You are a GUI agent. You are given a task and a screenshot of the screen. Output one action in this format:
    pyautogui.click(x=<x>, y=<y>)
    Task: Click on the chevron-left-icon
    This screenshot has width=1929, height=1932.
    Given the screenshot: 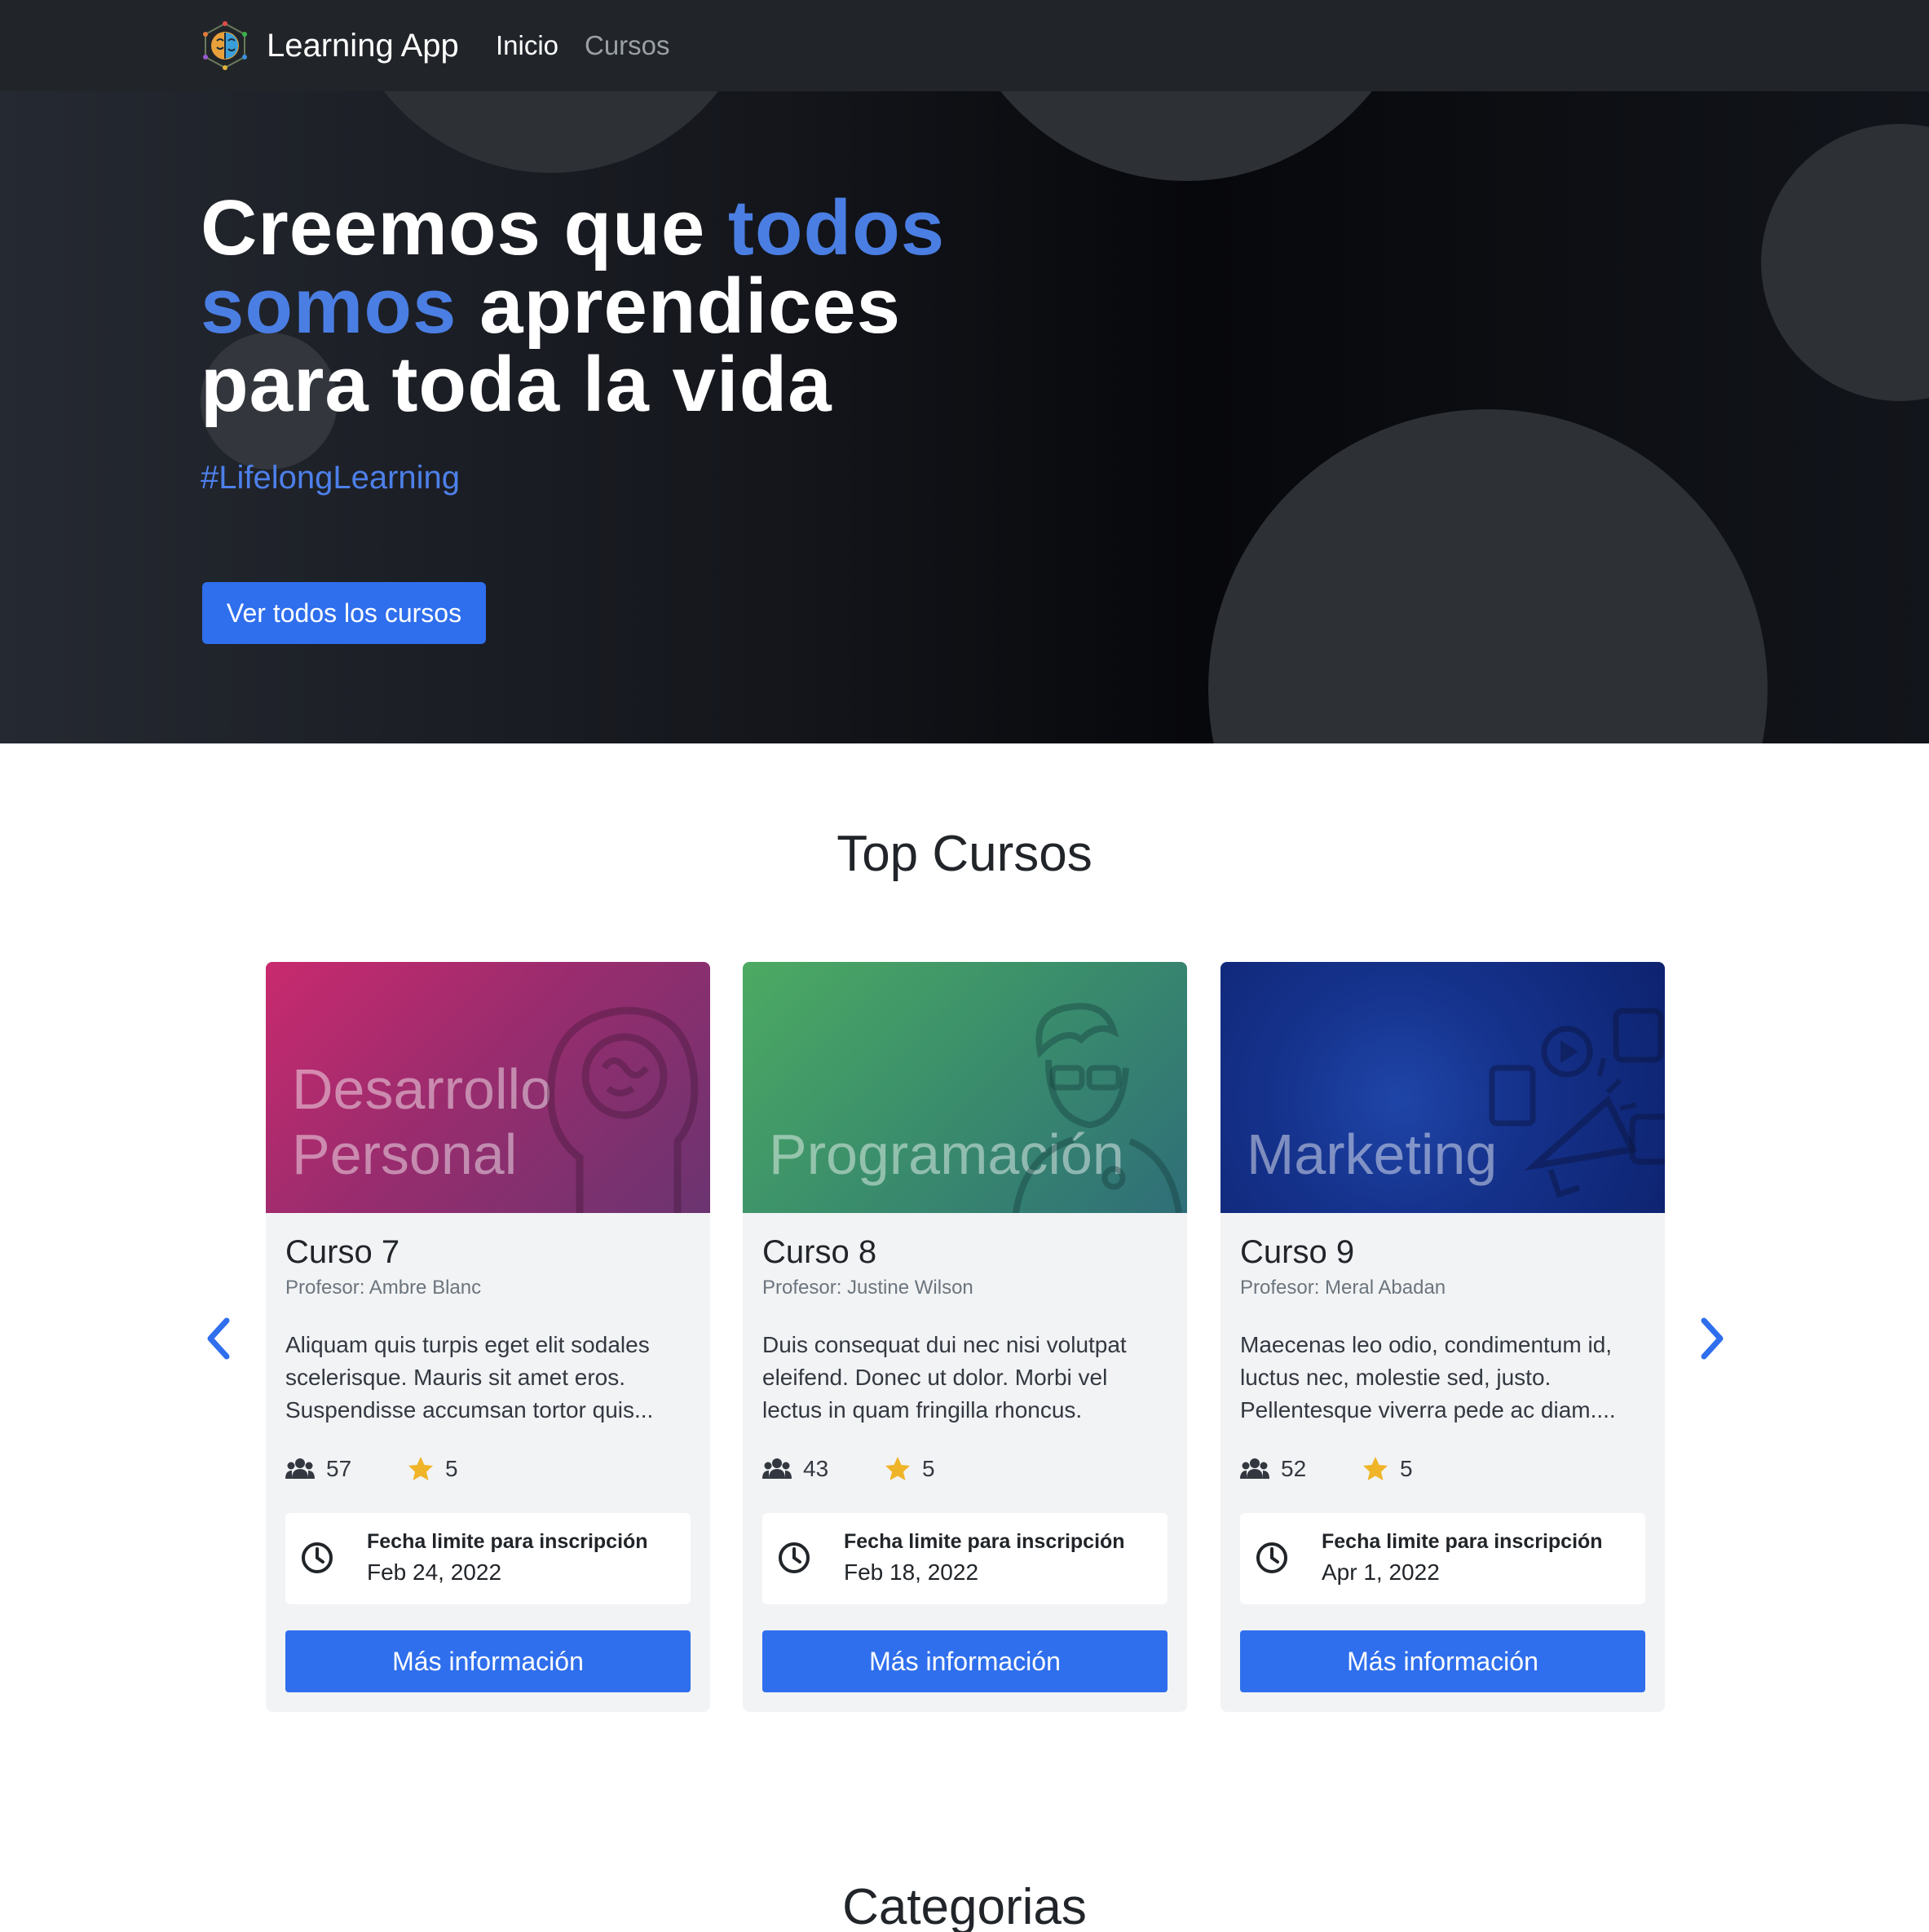 What is the action you would take?
    pyautogui.click(x=219, y=1338)
    